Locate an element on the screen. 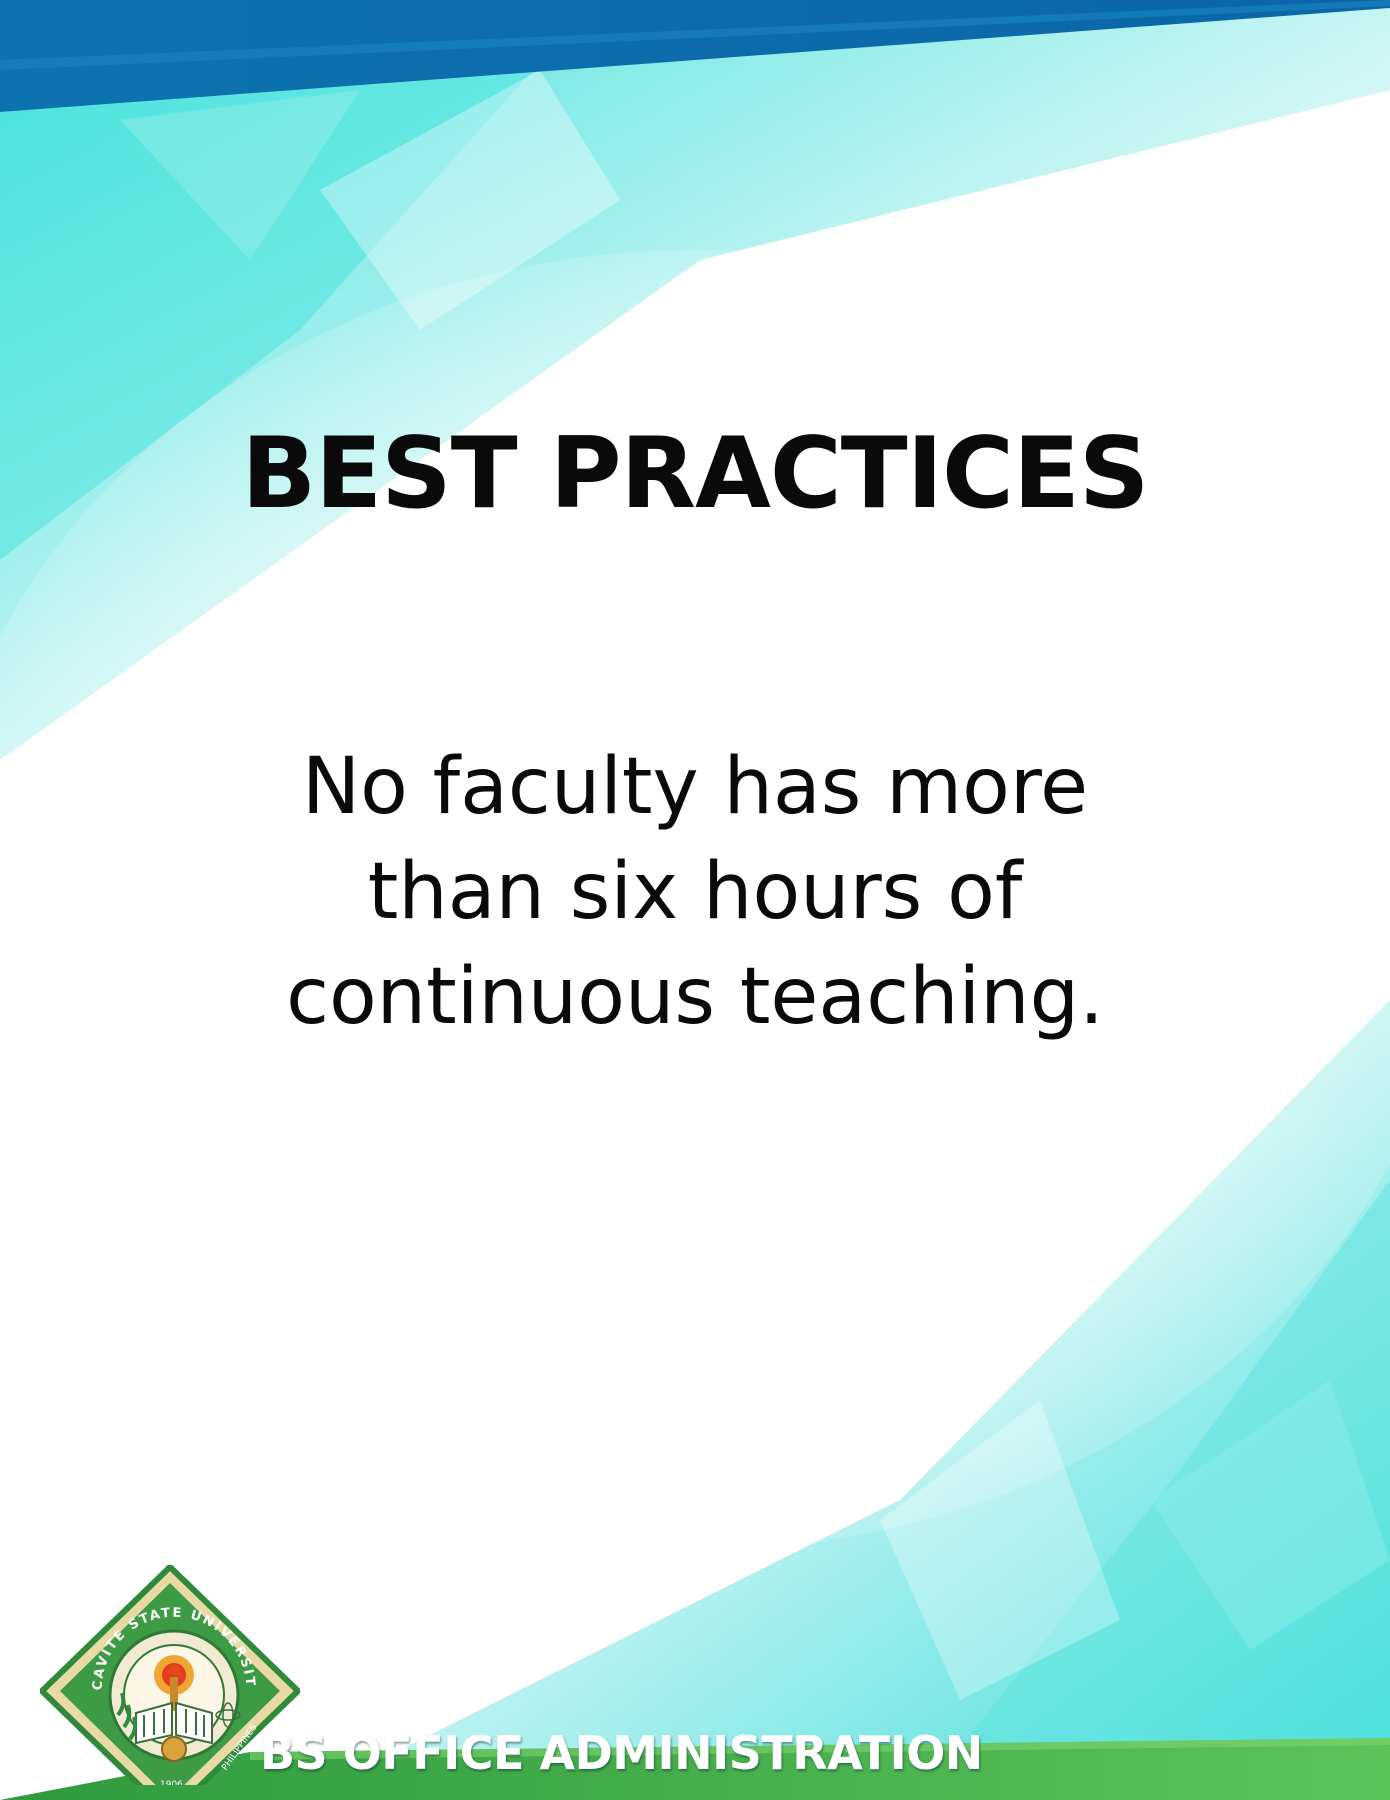 The image size is (1390, 1800). program-name: BS OFFICE ADMINISTRATION is located at coordinates (621, 1753).